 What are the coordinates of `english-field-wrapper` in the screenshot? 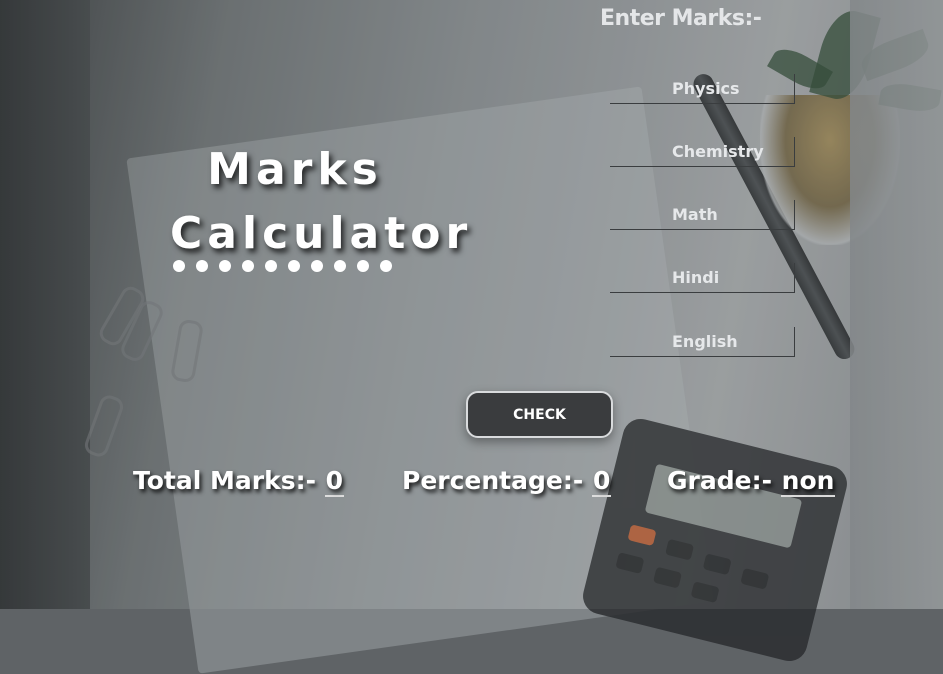 It's located at (702, 342).